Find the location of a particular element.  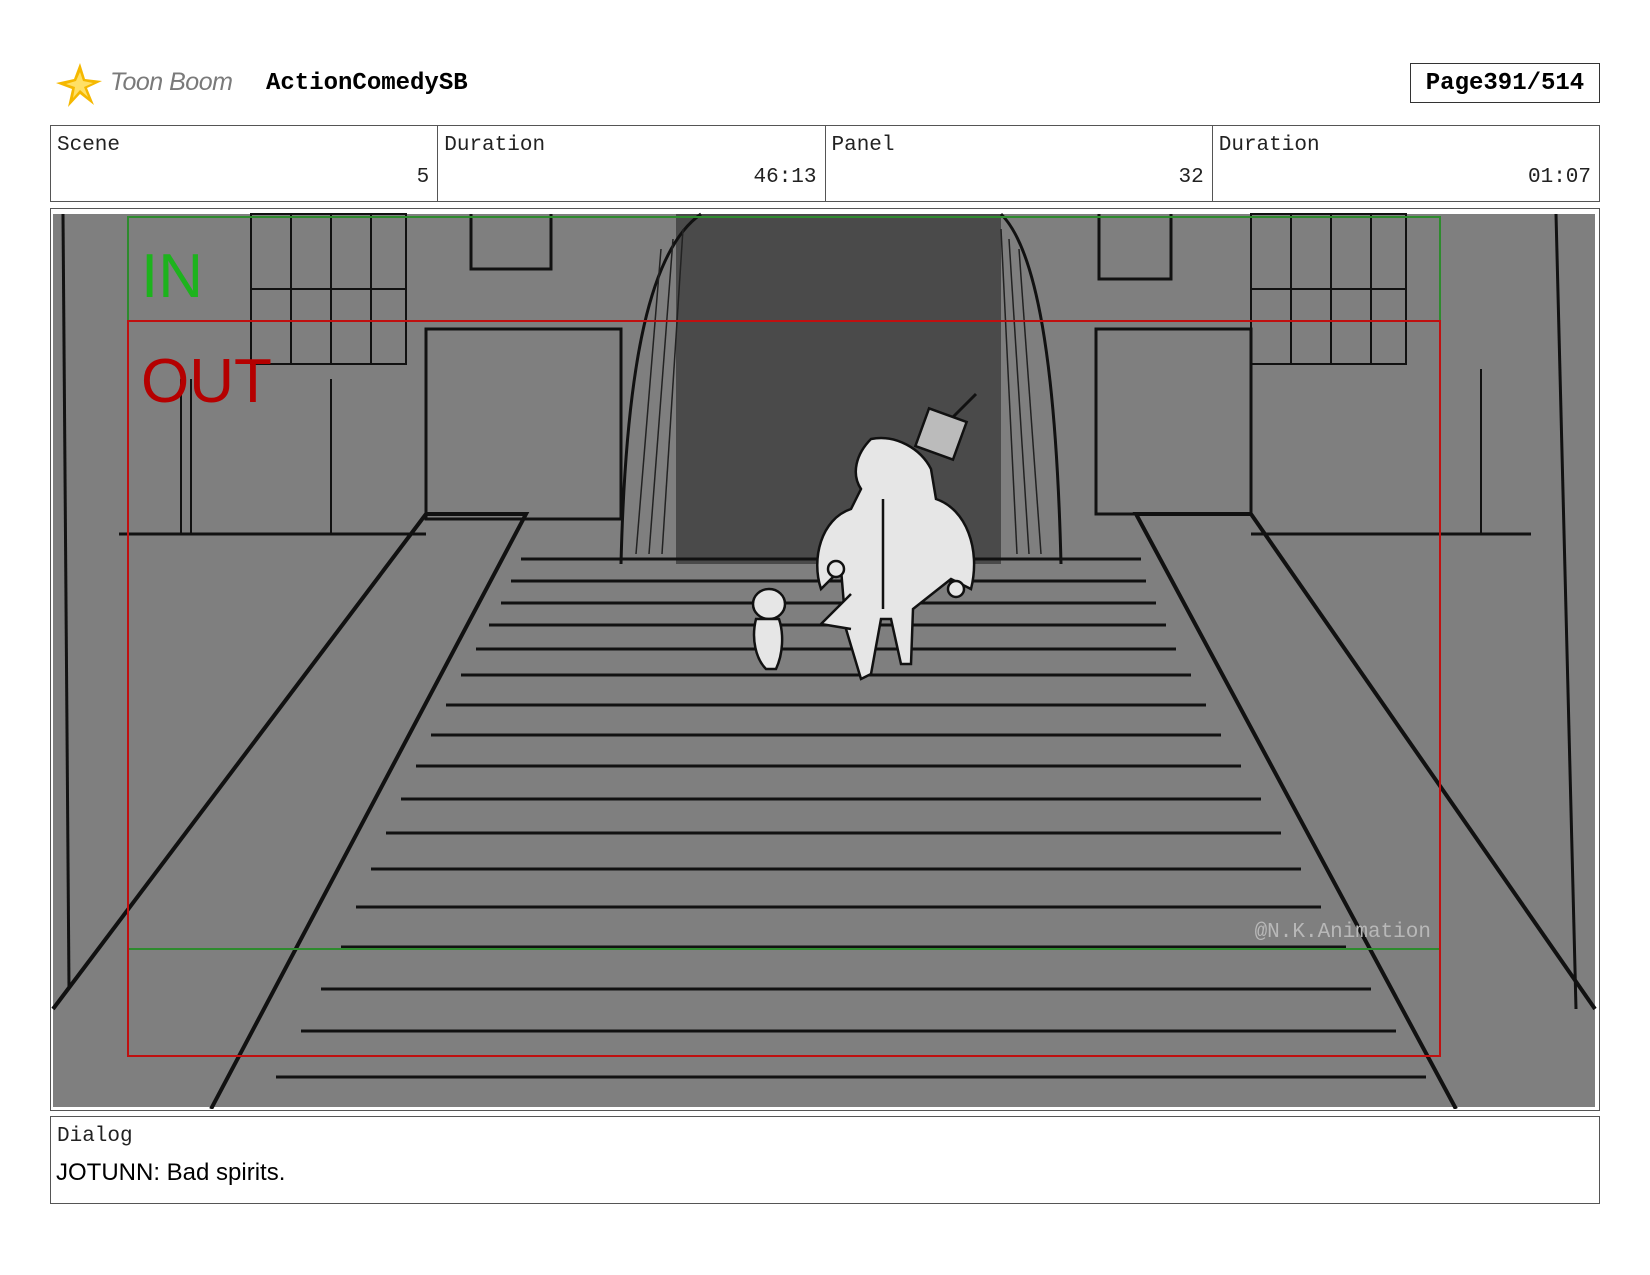

project-title: ActionComedySB is located at coordinates (367, 83).